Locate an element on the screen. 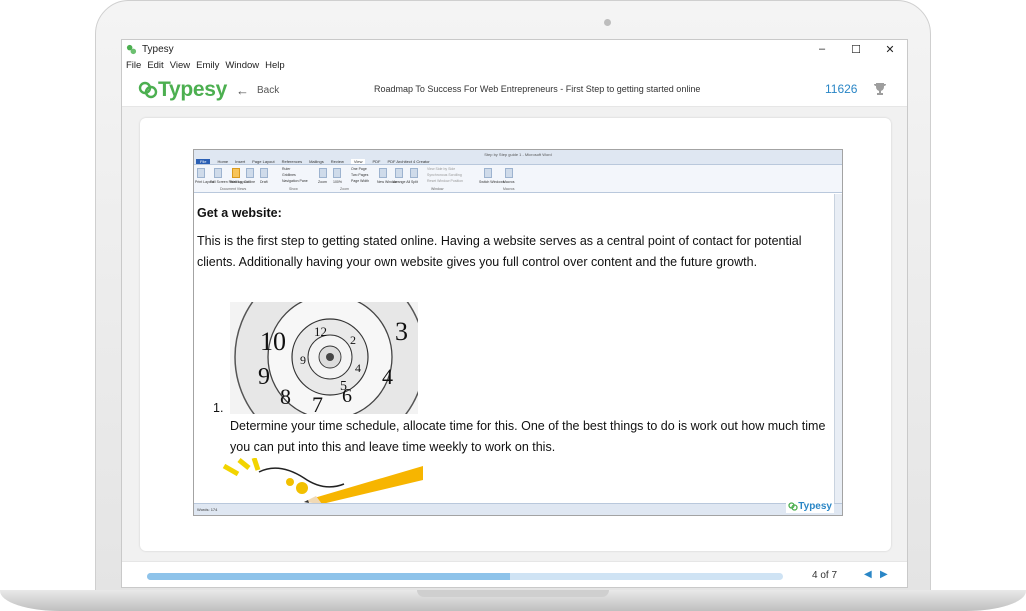 This screenshot has height=611, width=1026. svg-text: 3 is located at coordinates (401, 331).